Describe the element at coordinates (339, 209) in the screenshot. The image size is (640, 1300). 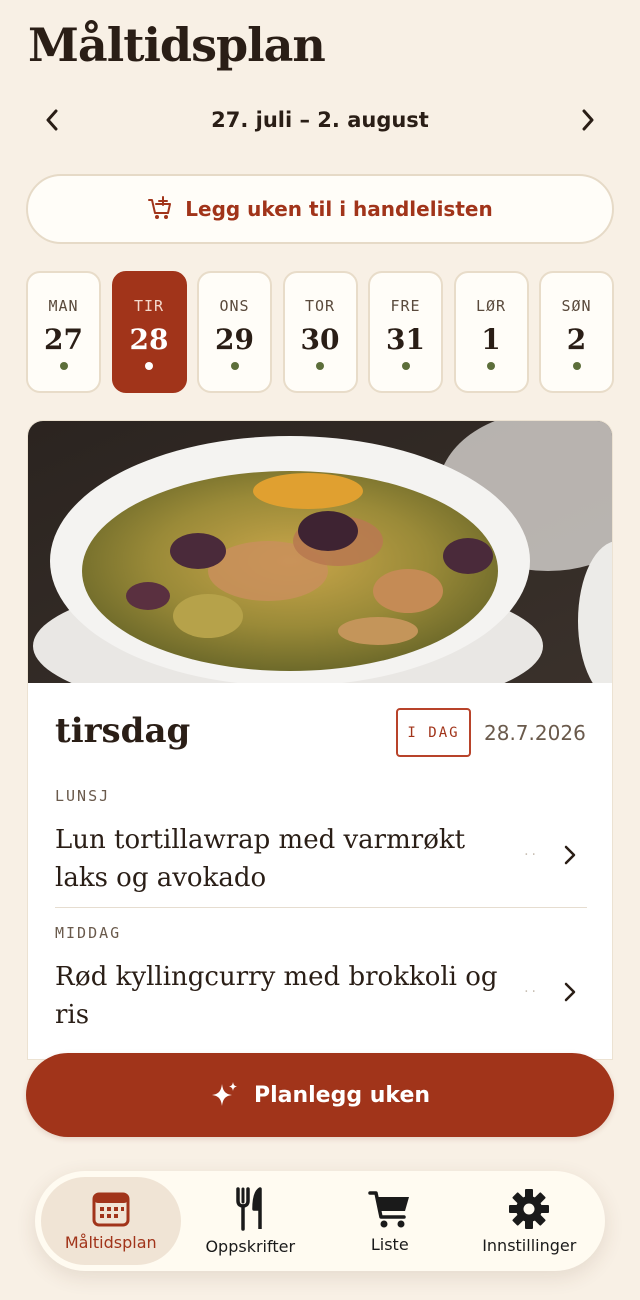
I see `add-week-label: Legg uken til i handlelisten` at that location.